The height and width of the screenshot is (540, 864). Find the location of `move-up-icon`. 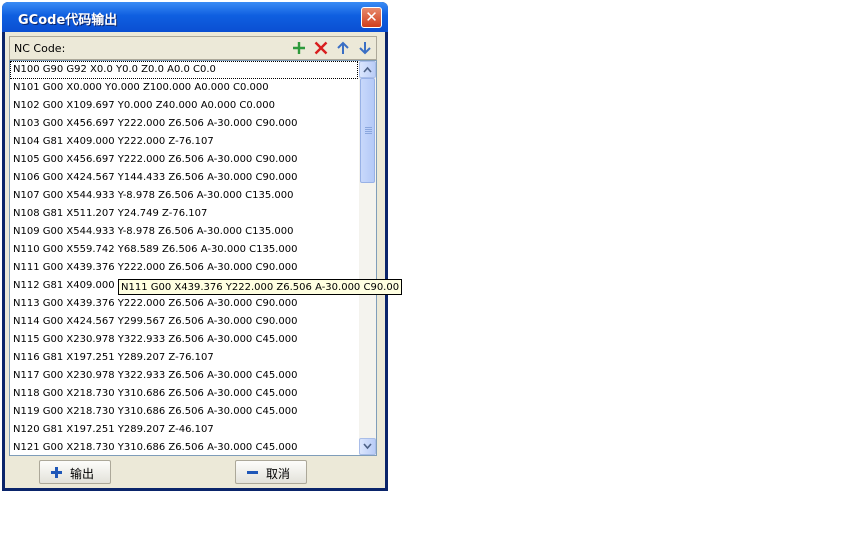

move-up-icon is located at coordinates (343, 48).